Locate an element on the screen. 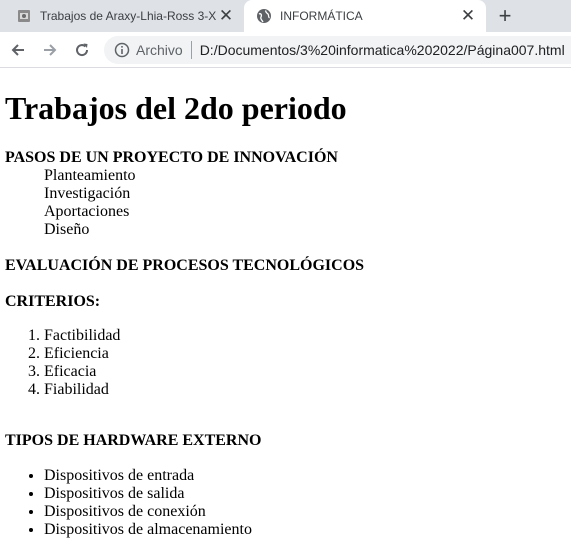 The image size is (571, 544). page-heading: Trabajos del 2do periodo is located at coordinates (176, 108).